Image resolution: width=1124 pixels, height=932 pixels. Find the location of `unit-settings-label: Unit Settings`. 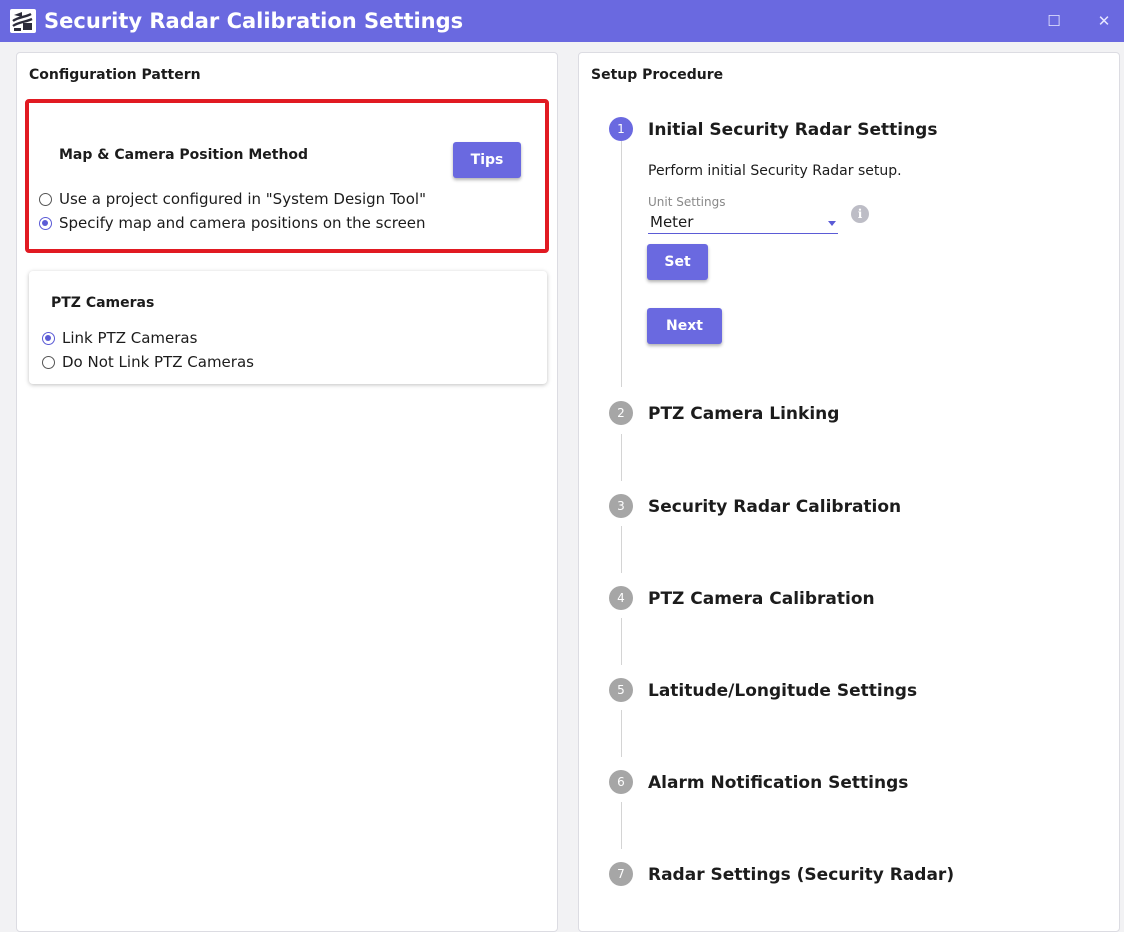

unit-settings-label: Unit Settings is located at coordinates (687, 202).